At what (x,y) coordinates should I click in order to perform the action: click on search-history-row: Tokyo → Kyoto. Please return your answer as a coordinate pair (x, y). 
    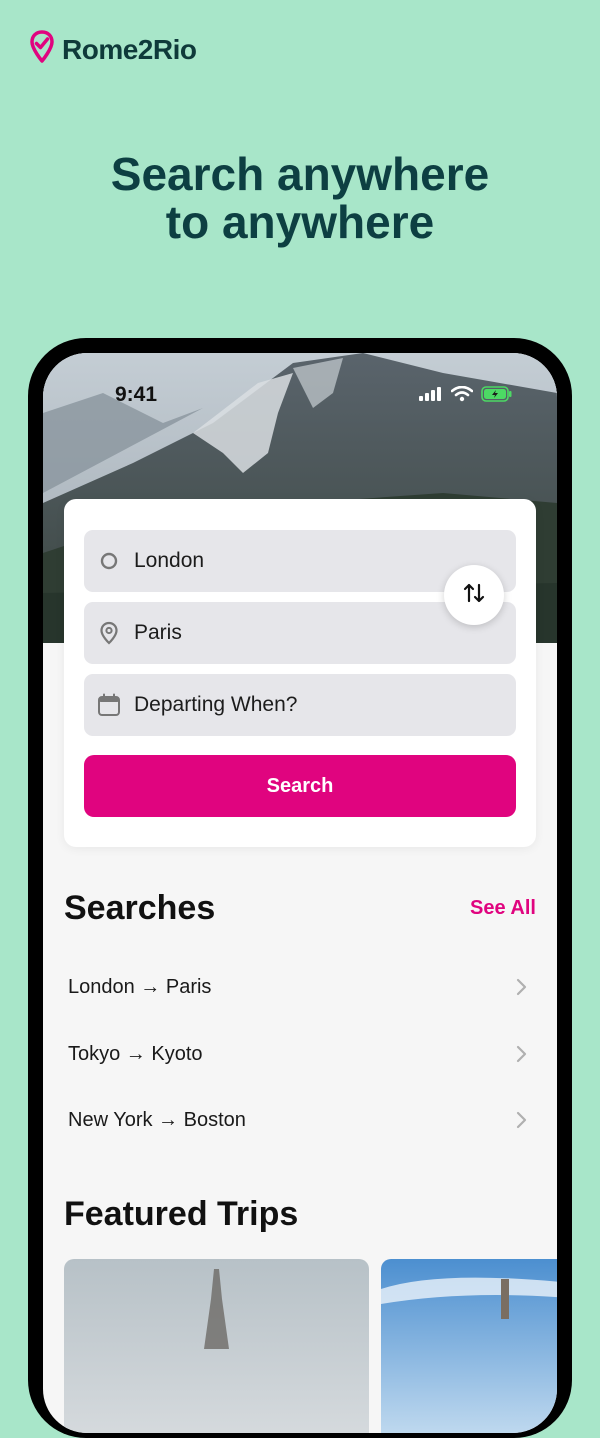
    Looking at the image, I should click on (300, 1054).